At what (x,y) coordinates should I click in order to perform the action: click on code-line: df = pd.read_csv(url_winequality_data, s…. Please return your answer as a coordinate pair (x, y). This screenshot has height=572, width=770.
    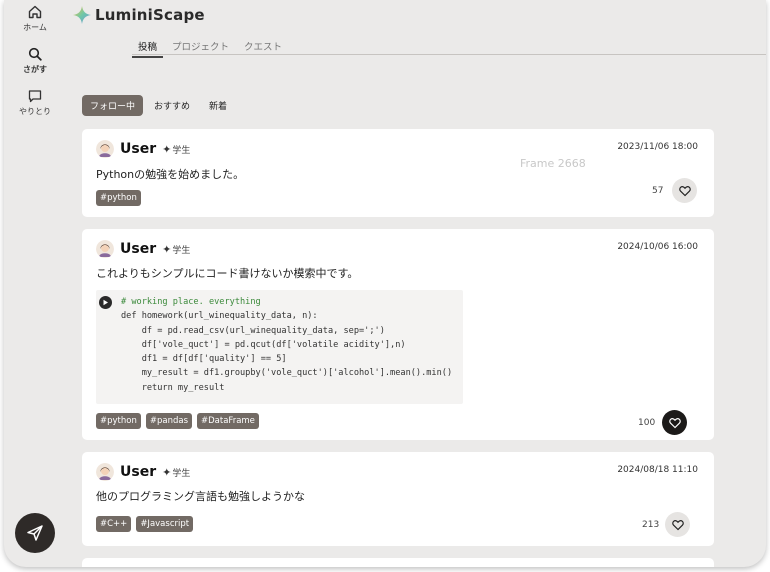
    Looking at the image, I should click on (253, 330).